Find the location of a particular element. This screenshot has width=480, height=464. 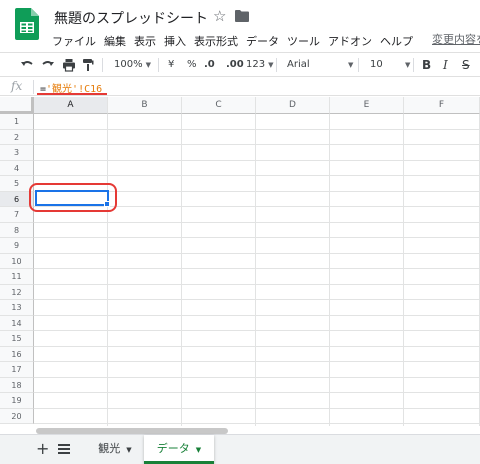

sheet-tab-data: データ ▼ is located at coordinates (179, 449).